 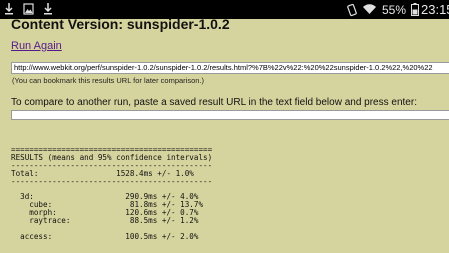 I want to click on vibrate-icon, so click(x=352, y=12).